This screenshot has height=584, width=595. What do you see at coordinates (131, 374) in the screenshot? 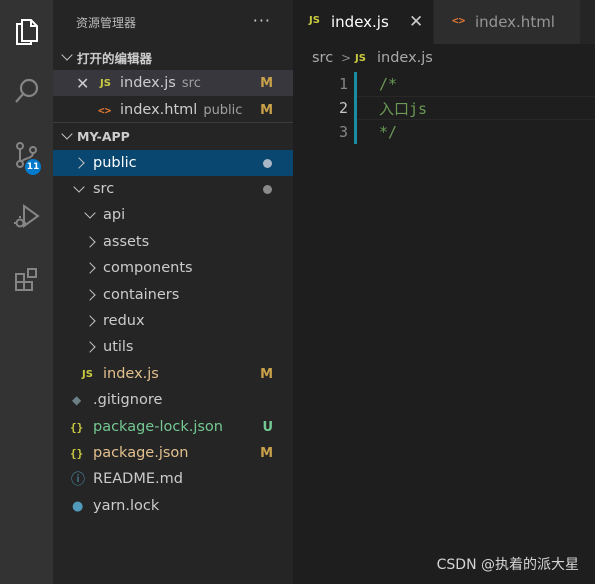
I see `tree-label: index.js` at bounding box center [131, 374].